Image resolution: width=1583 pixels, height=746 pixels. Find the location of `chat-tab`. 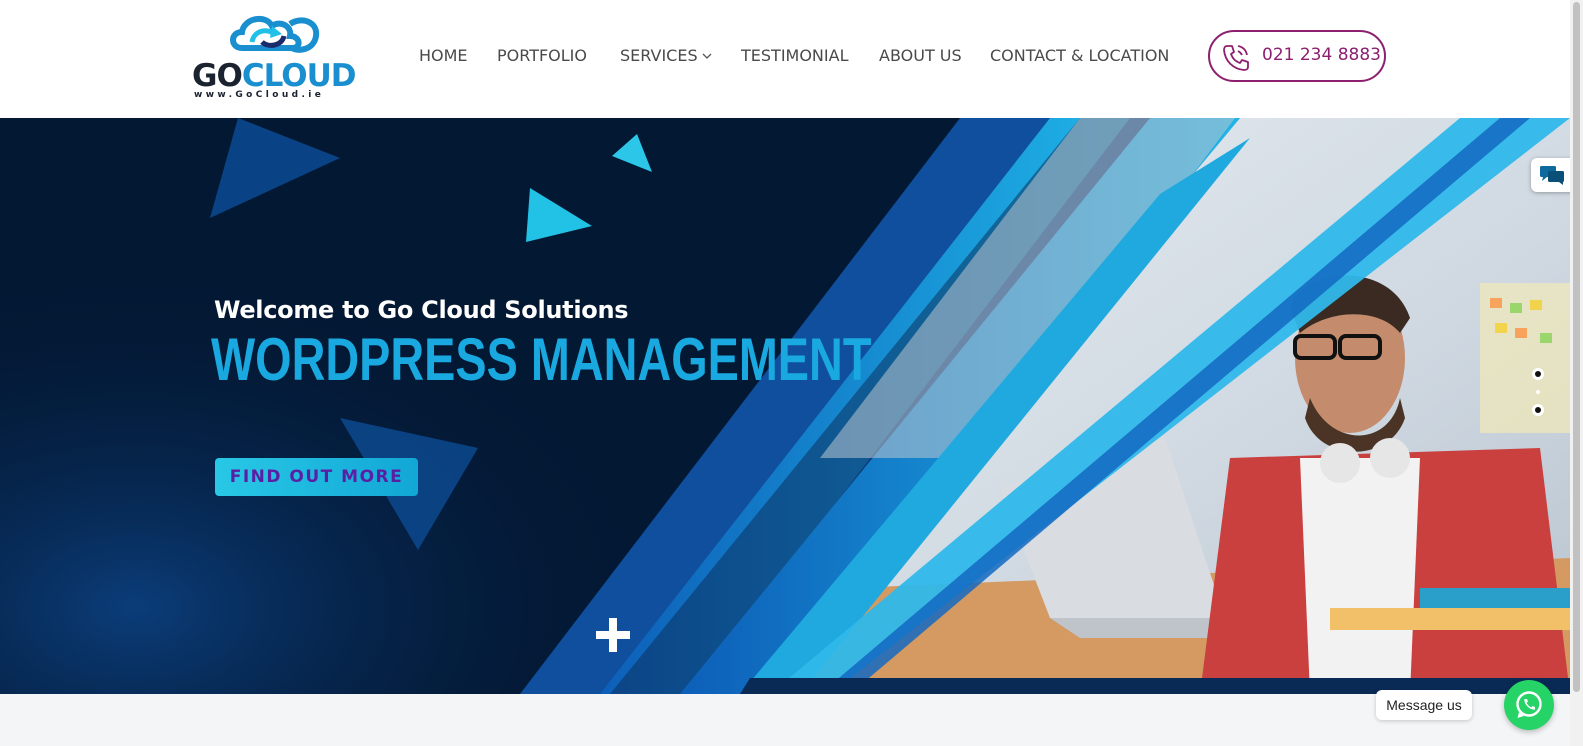

chat-tab is located at coordinates (1553, 175).